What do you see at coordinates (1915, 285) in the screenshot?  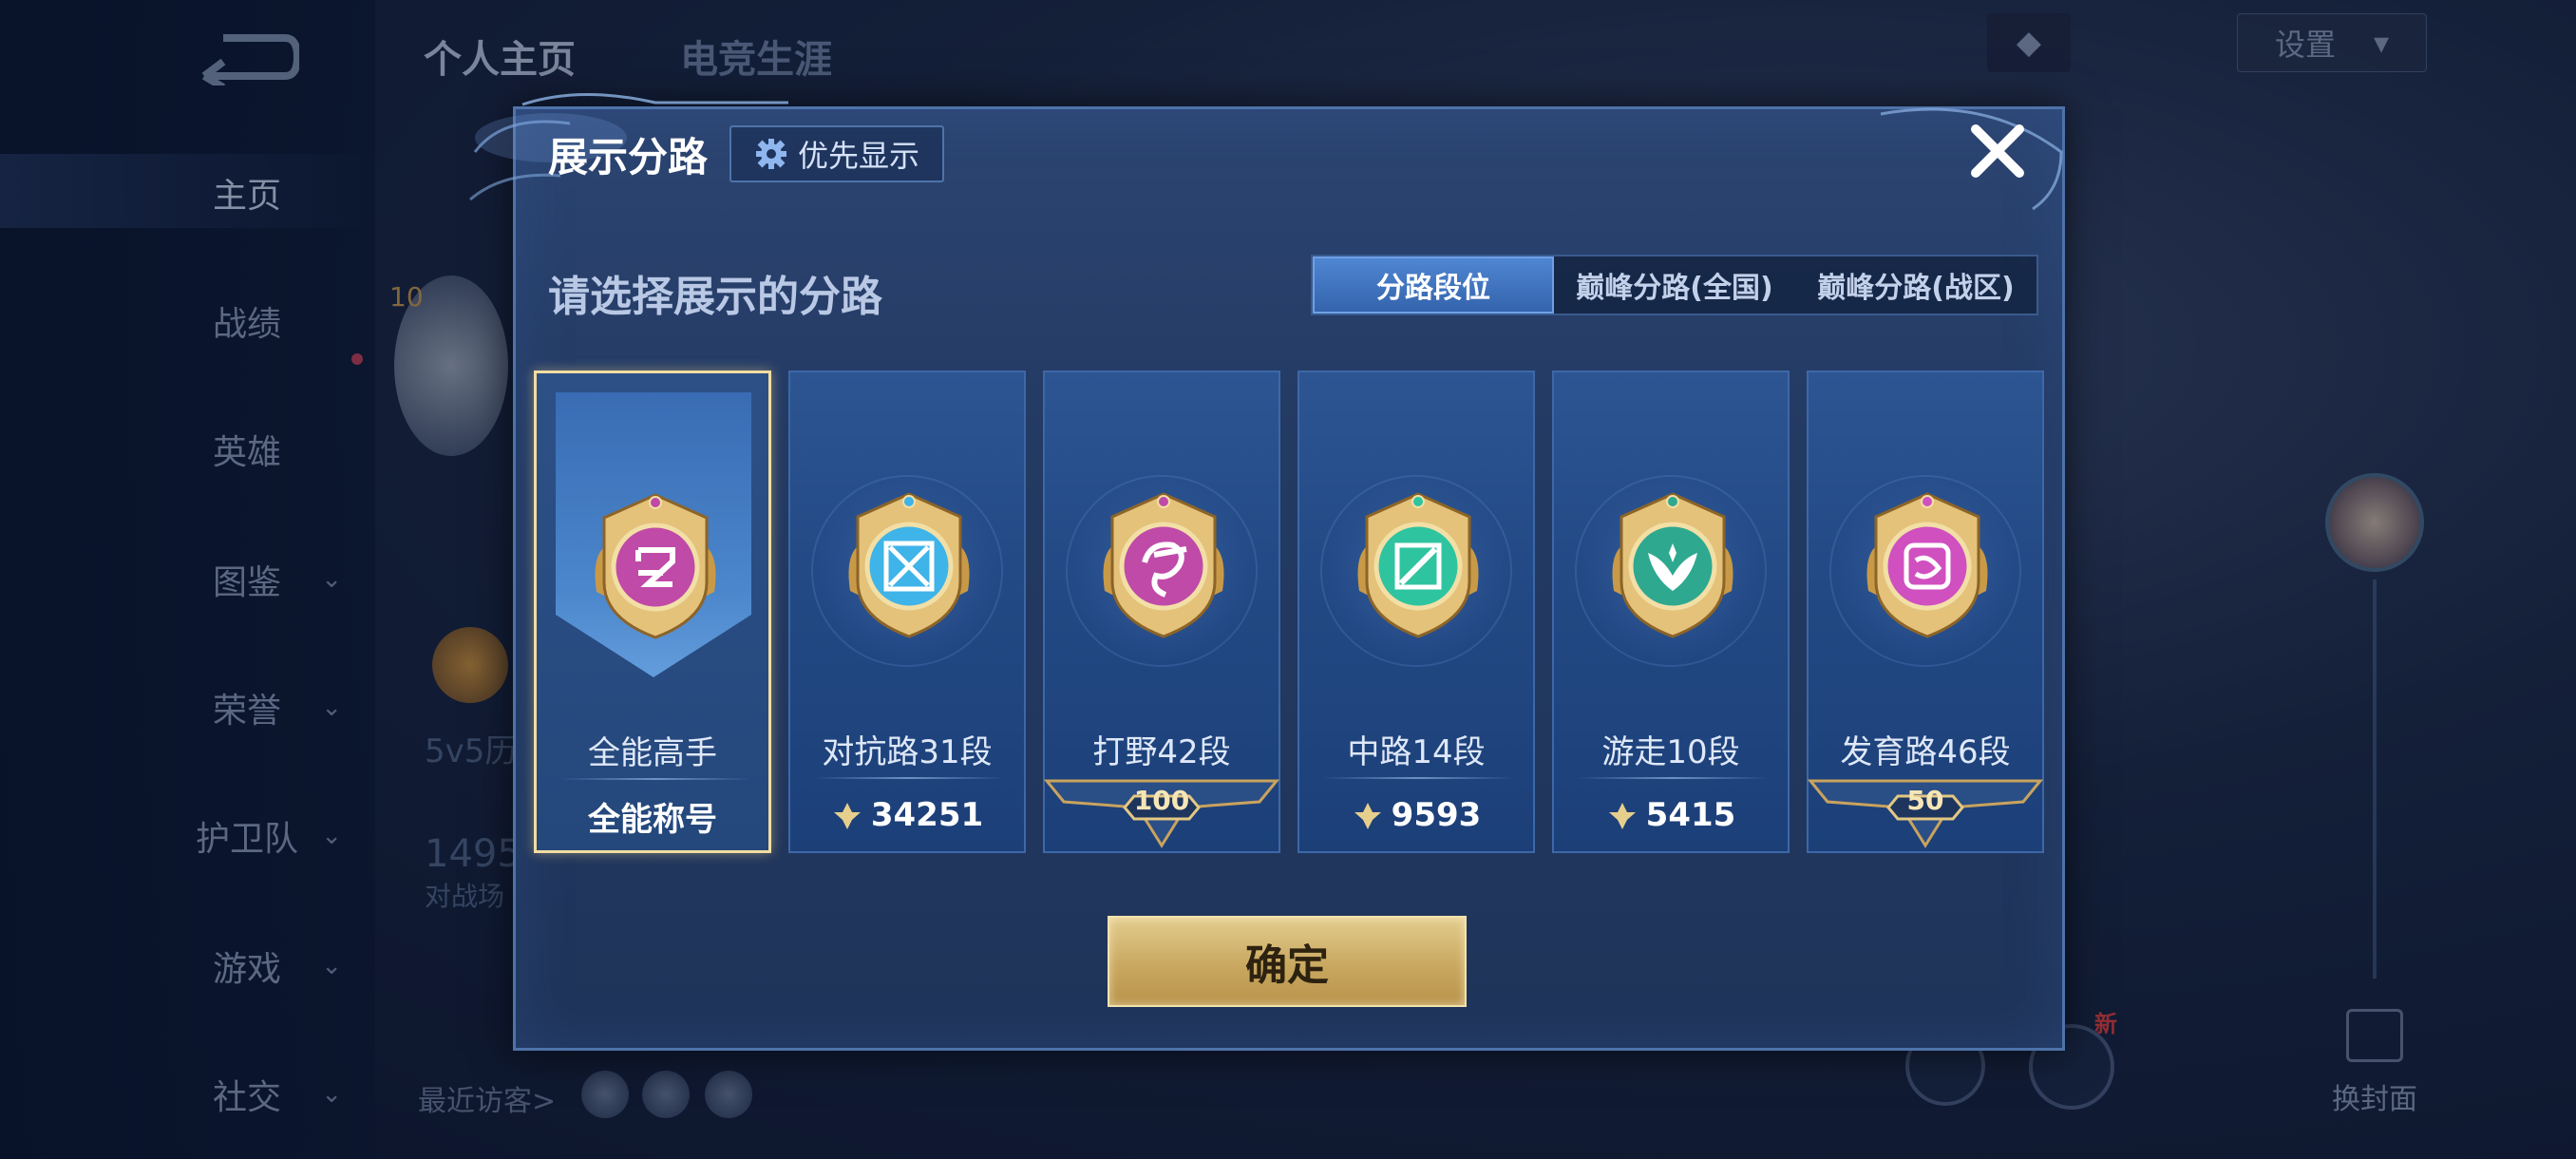 I see `tab-peak-region: 巅峰分路(战区)` at bounding box center [1915, 285].